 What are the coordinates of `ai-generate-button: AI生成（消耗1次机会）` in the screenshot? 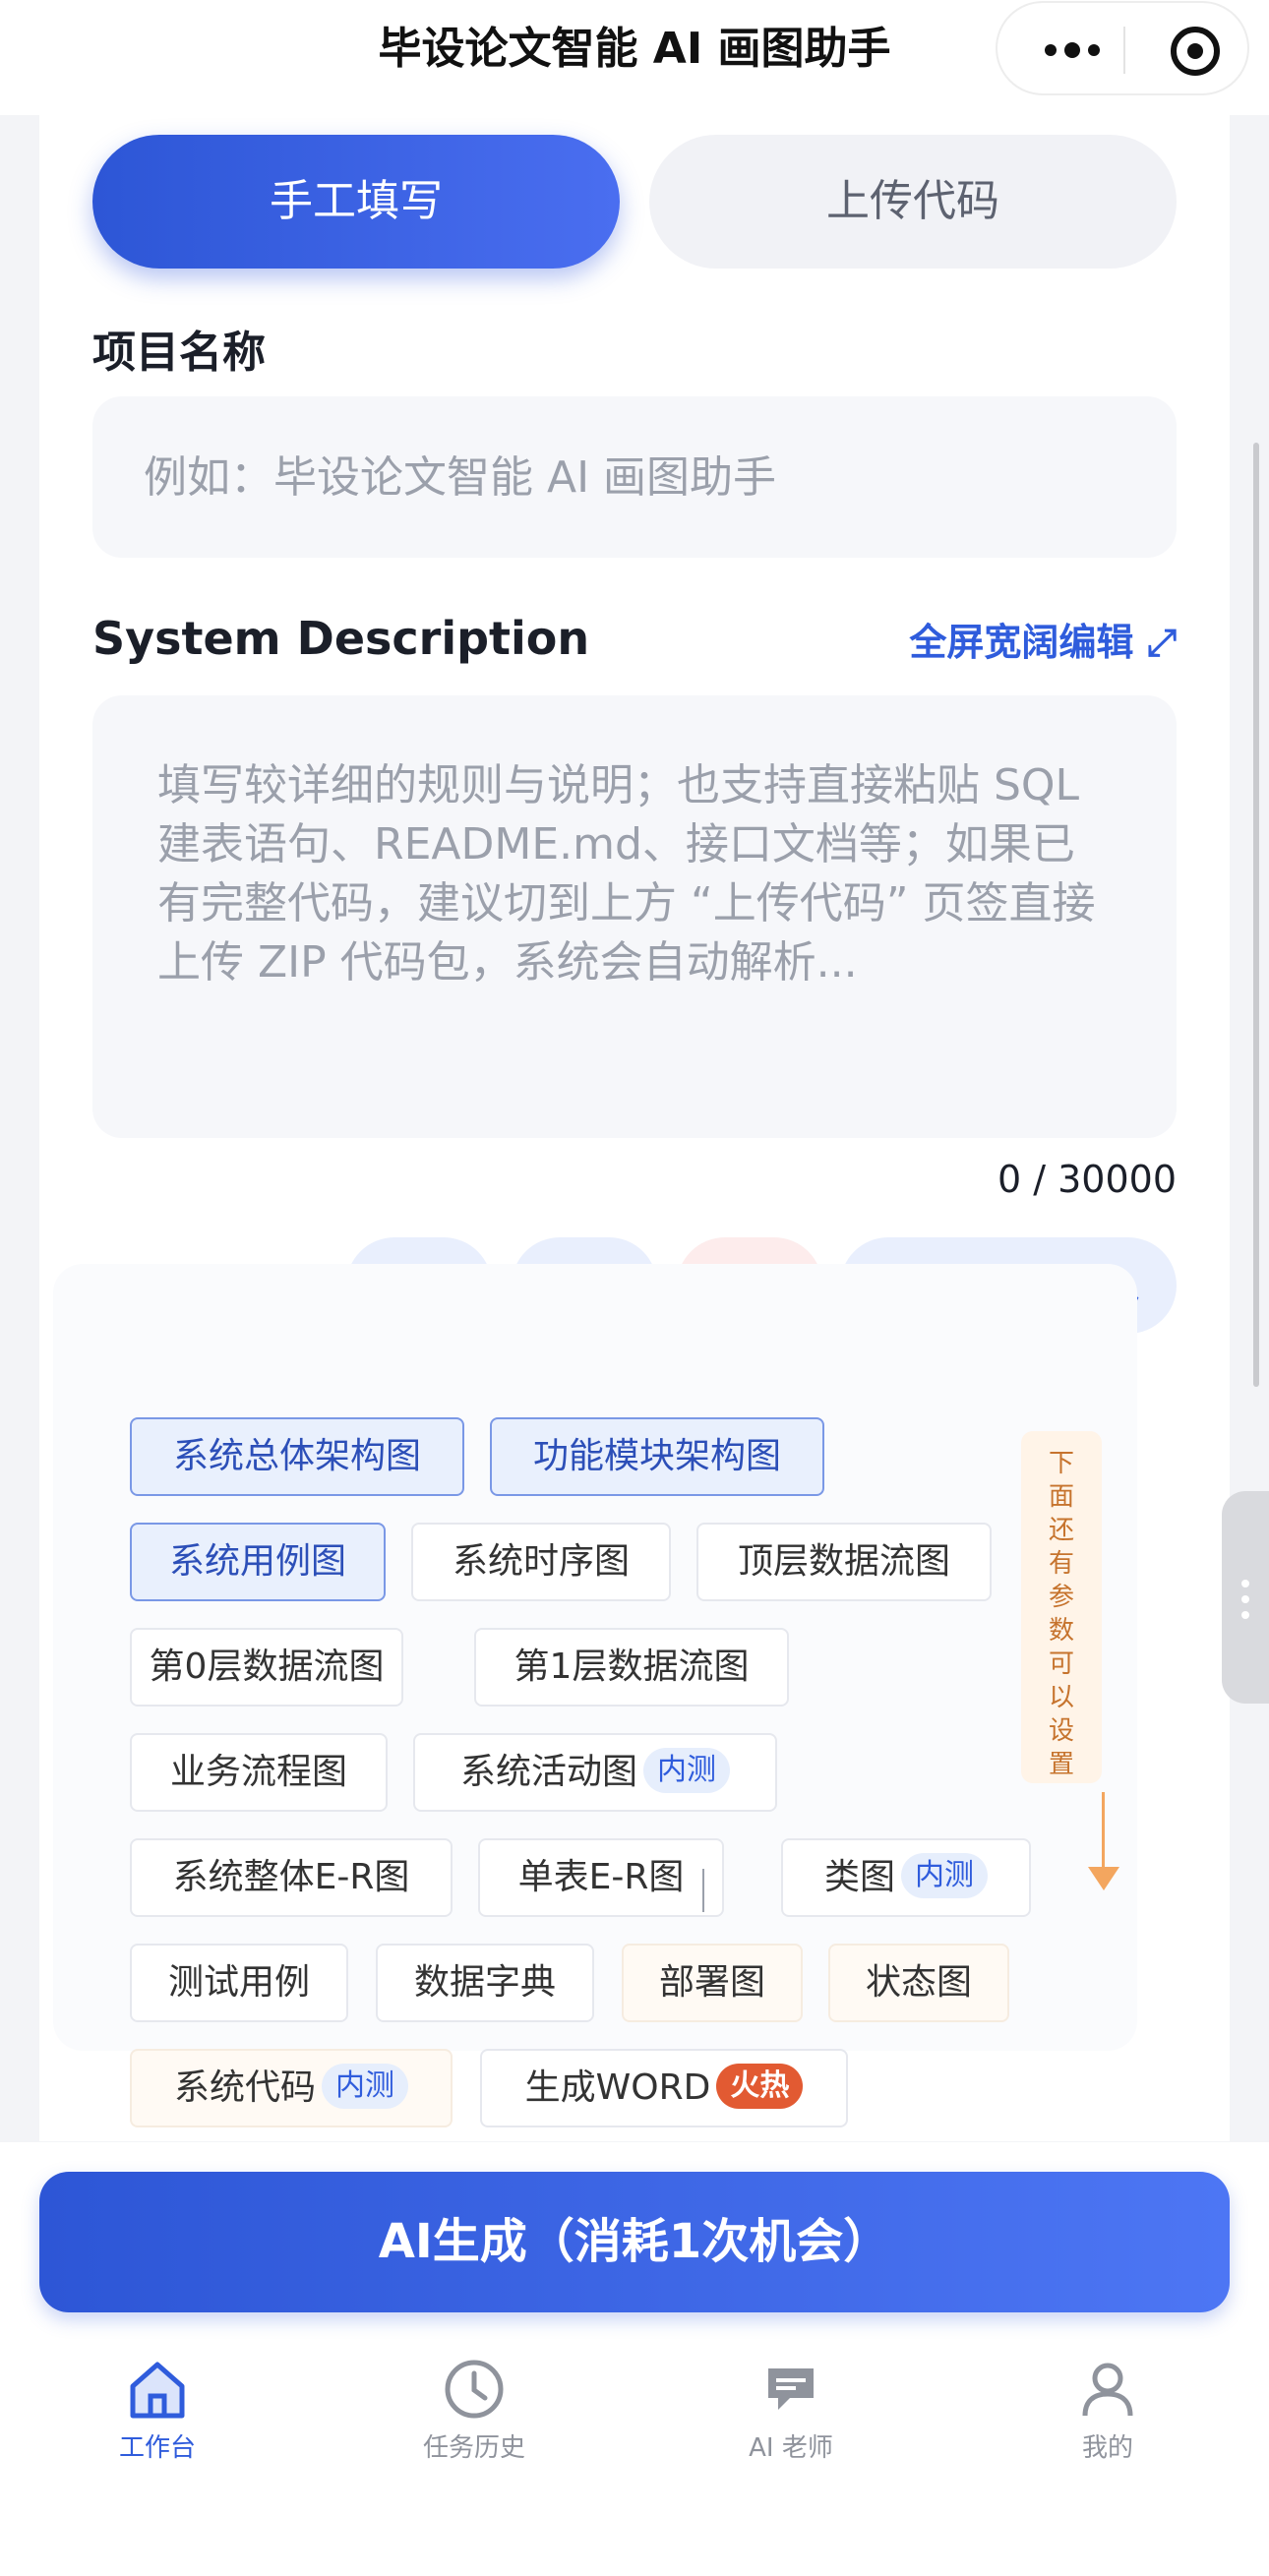 It's located at (634, 2242).